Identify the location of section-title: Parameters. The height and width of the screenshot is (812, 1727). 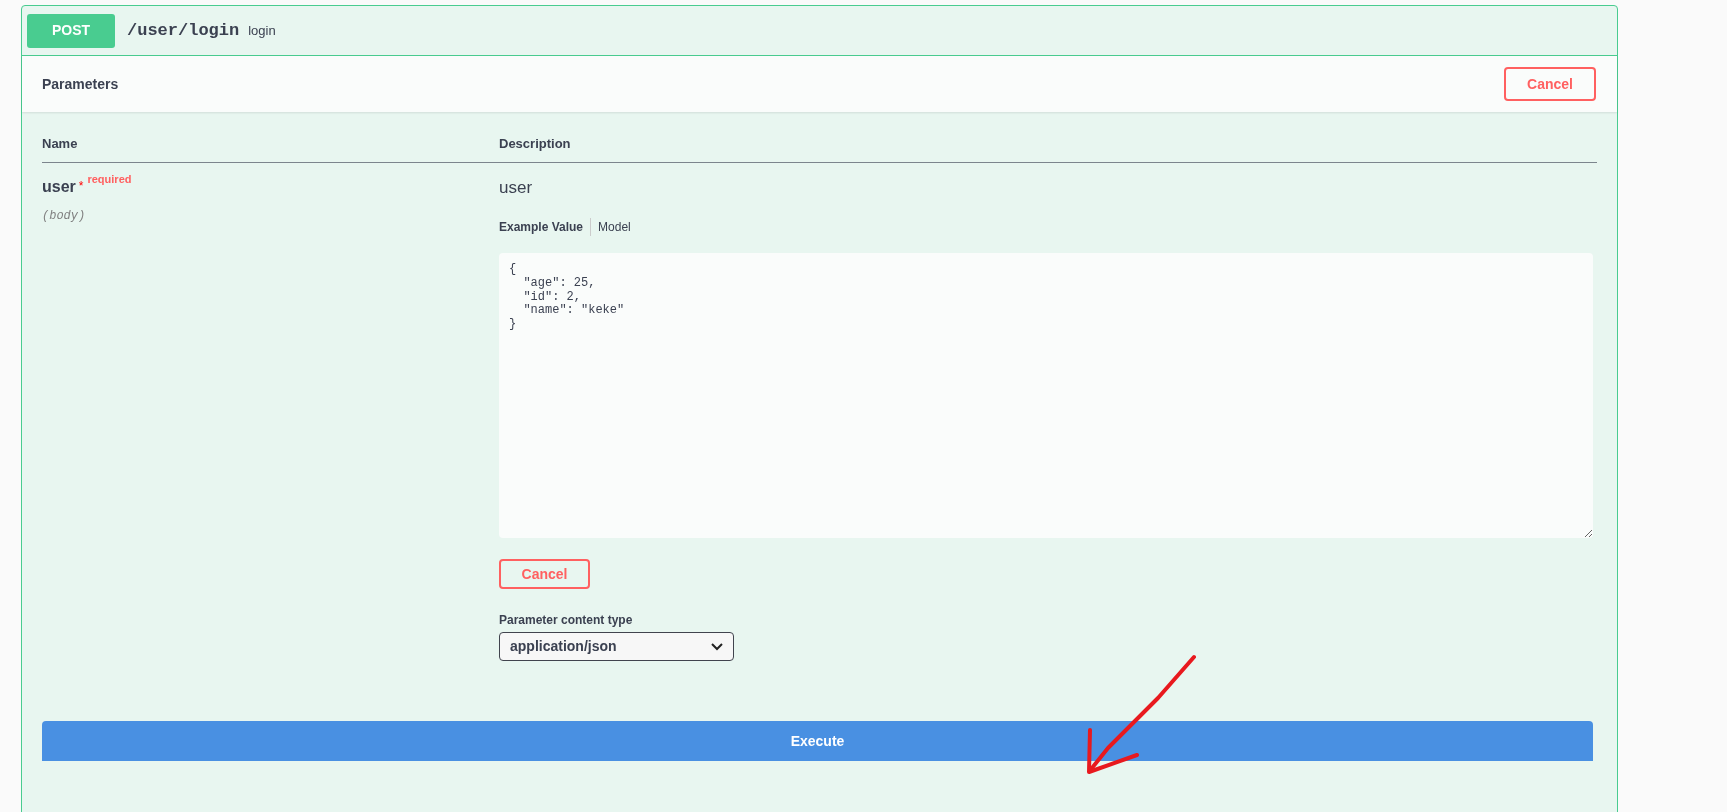
(80, 84).